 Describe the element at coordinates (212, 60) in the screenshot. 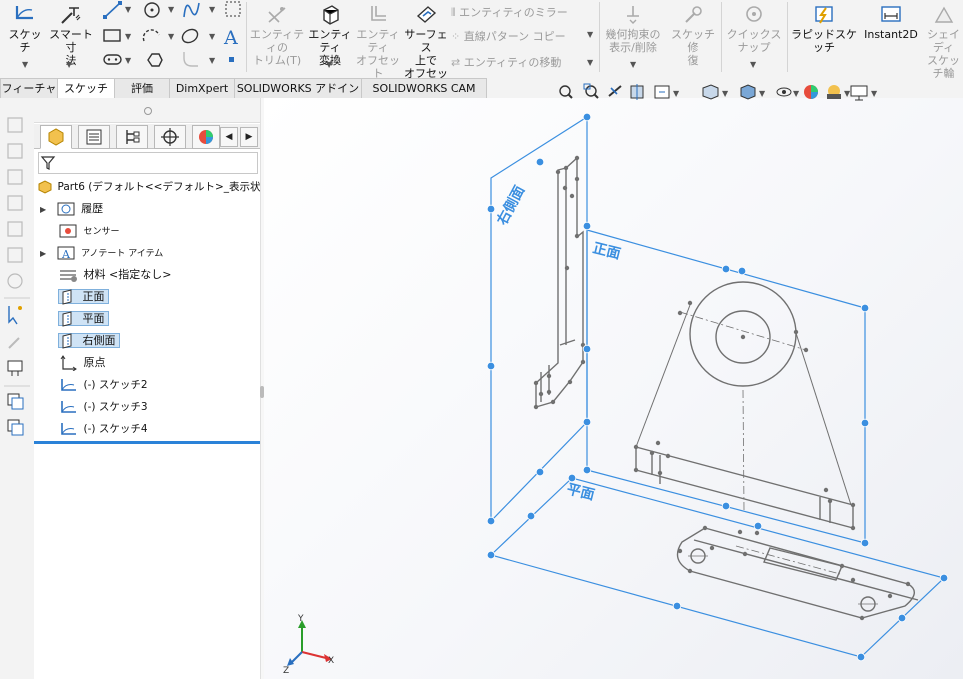

I see `fillet-dropdown: ▼` at that location.